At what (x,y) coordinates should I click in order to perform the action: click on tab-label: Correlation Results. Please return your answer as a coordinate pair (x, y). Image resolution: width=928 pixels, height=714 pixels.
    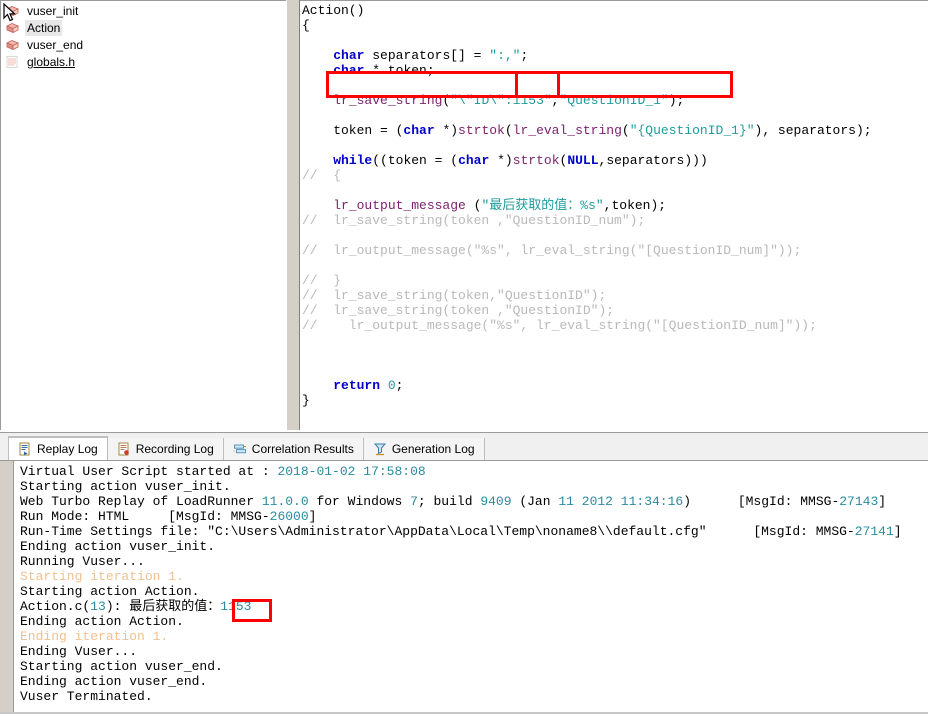
    Looking at the image, I should click on (302, 449).